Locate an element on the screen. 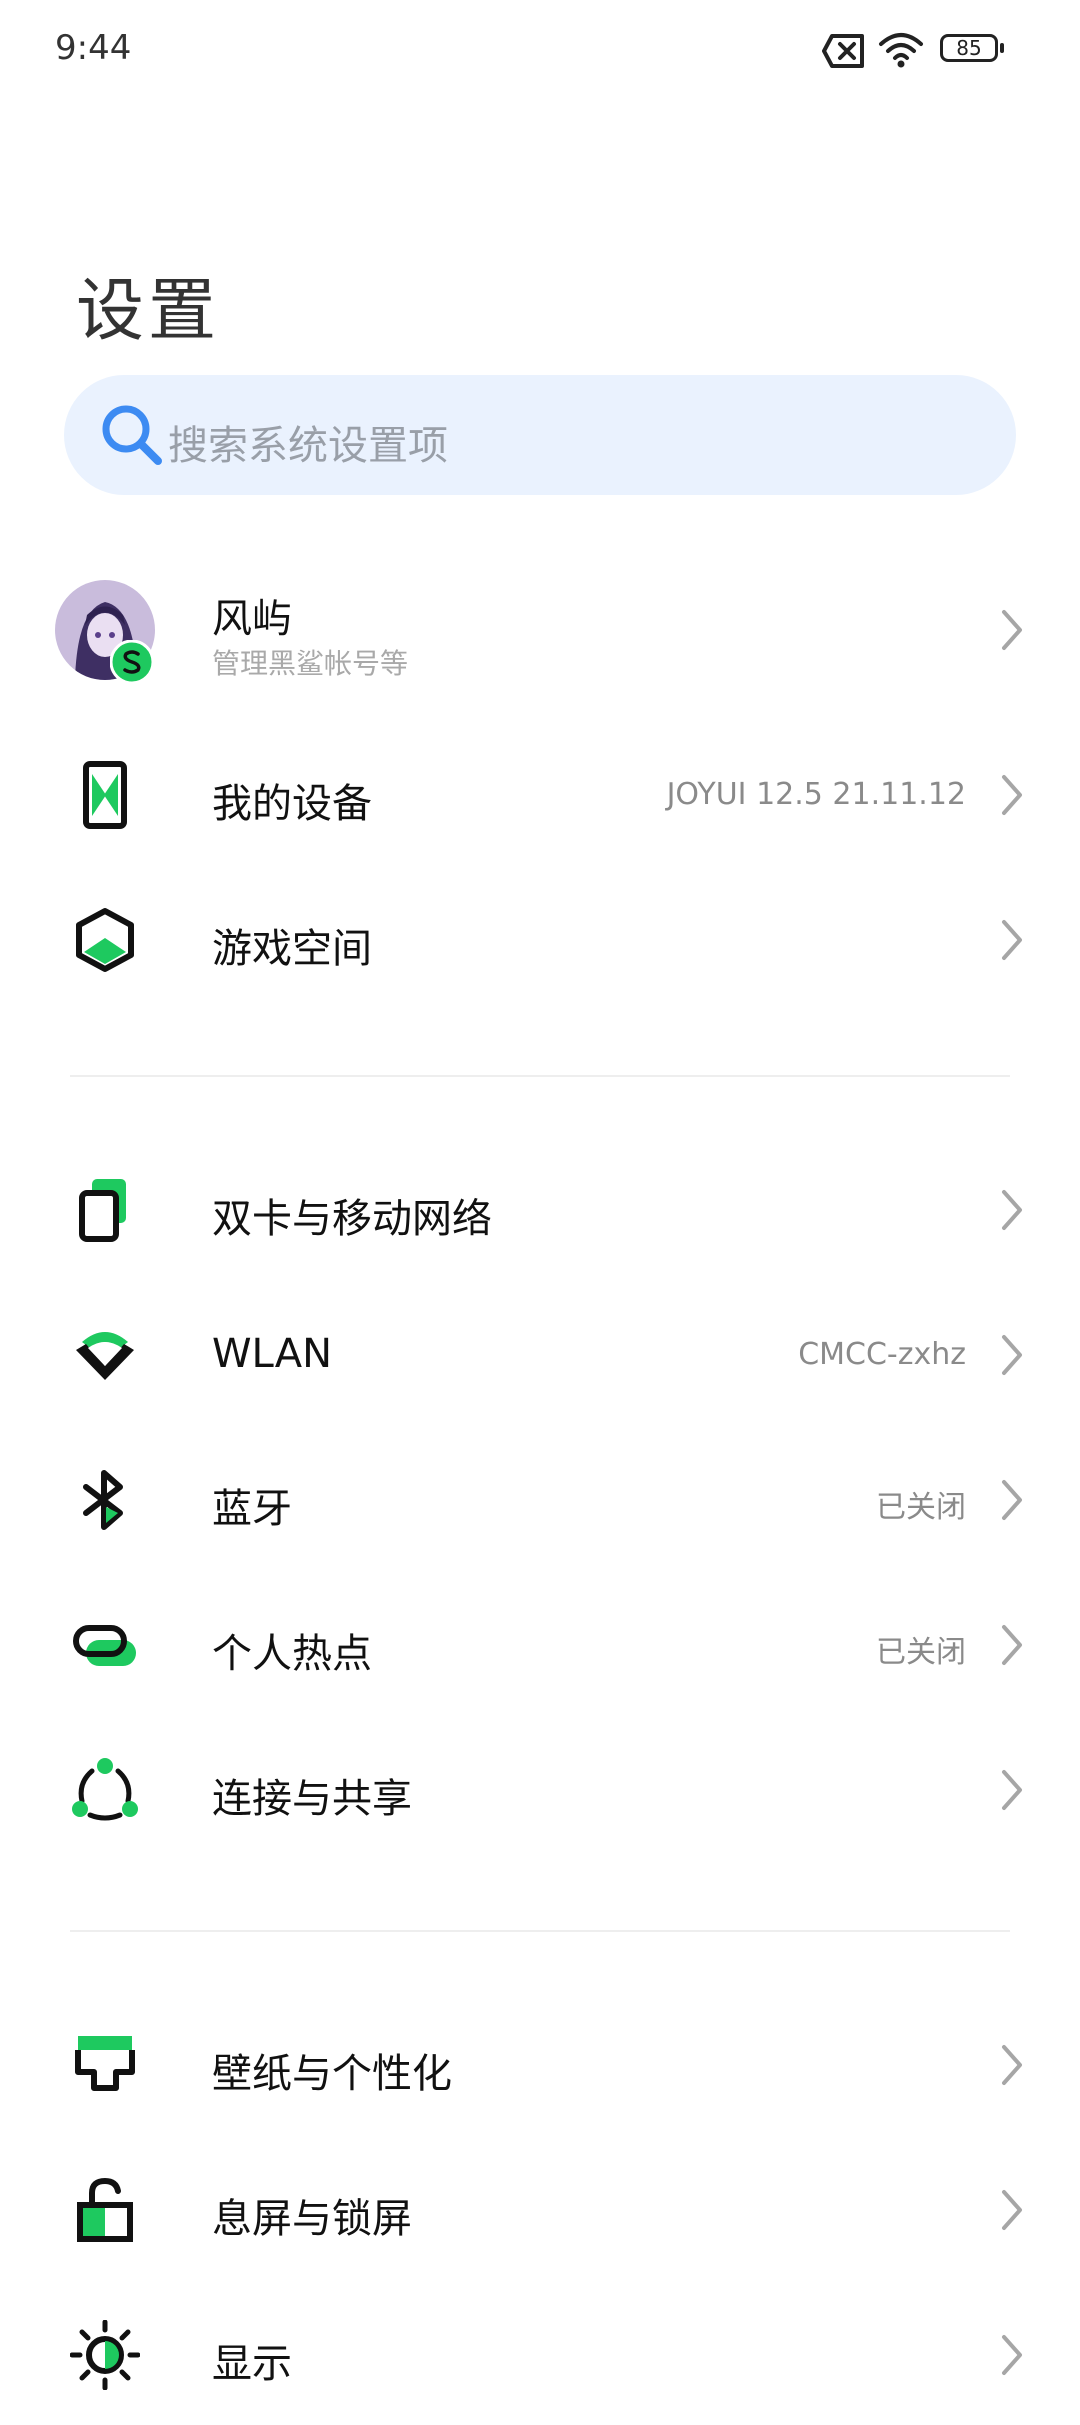 The height and width of the screenshot is (2425, 1080). wallpaper-icon is located at coordinates (105, 2063).